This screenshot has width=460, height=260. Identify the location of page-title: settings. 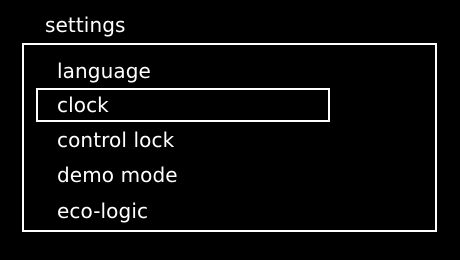
(85, 25).